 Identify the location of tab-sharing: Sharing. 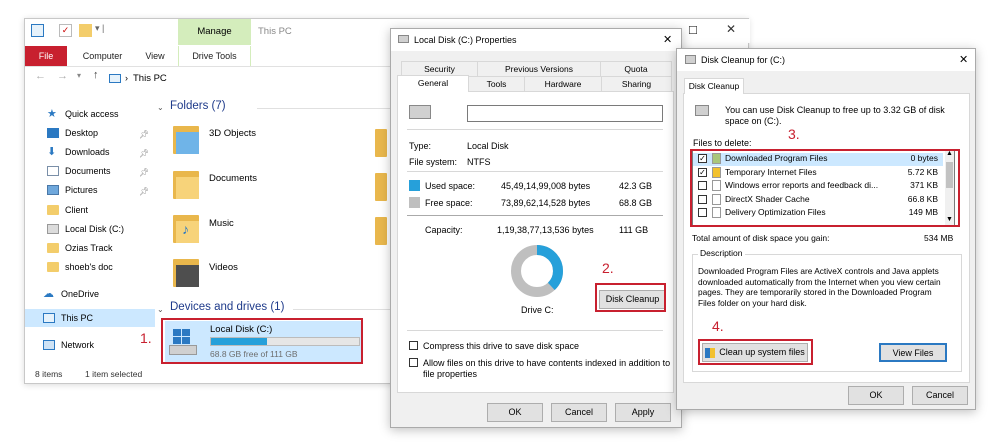
(636, 83).